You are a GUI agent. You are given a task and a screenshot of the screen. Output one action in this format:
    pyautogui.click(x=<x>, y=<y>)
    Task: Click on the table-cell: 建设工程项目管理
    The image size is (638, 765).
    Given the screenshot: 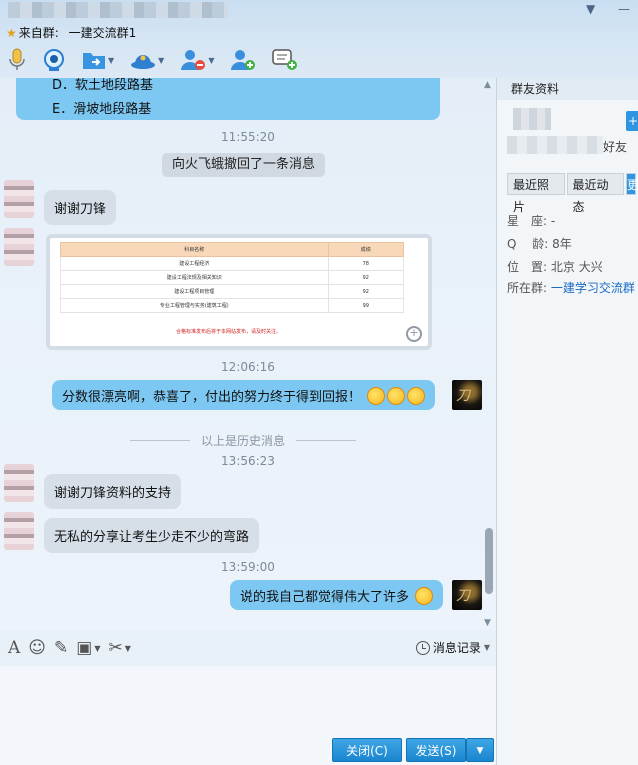 What is the action you would take?
    pyautogui.click(x=194, y=291)
    